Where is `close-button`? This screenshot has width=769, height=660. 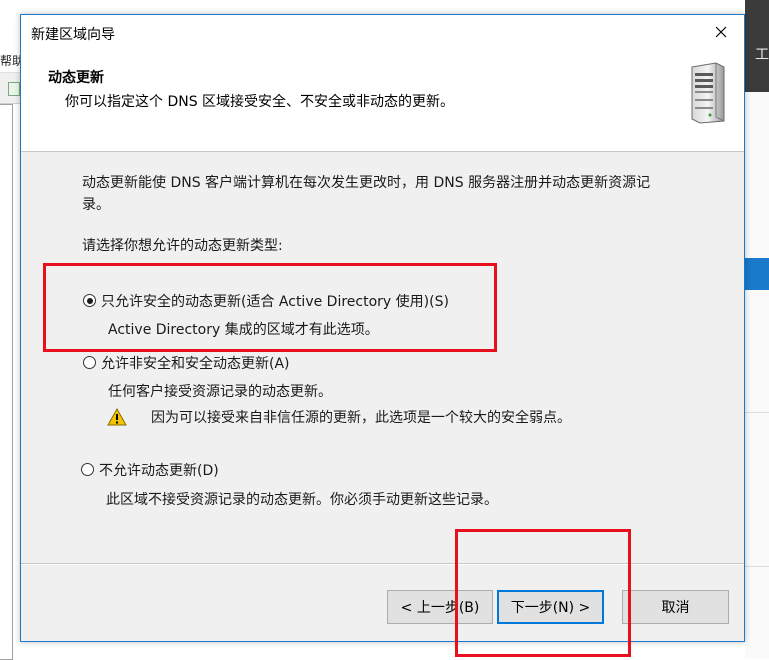 close-button is located at coordinates (721, 32).